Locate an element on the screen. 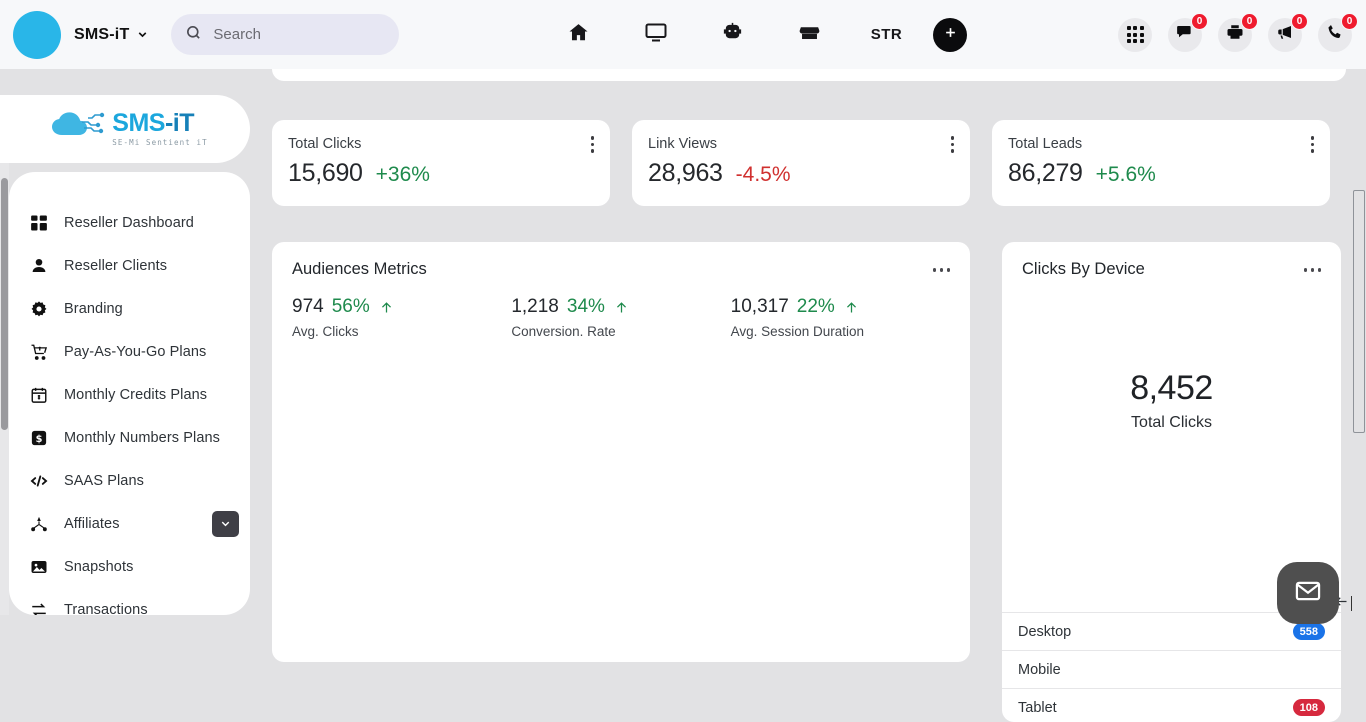 Image resolution: width=1366 pixels, height=722 pixels. messages-badge: 0 is located at coordinates (1199, 21).